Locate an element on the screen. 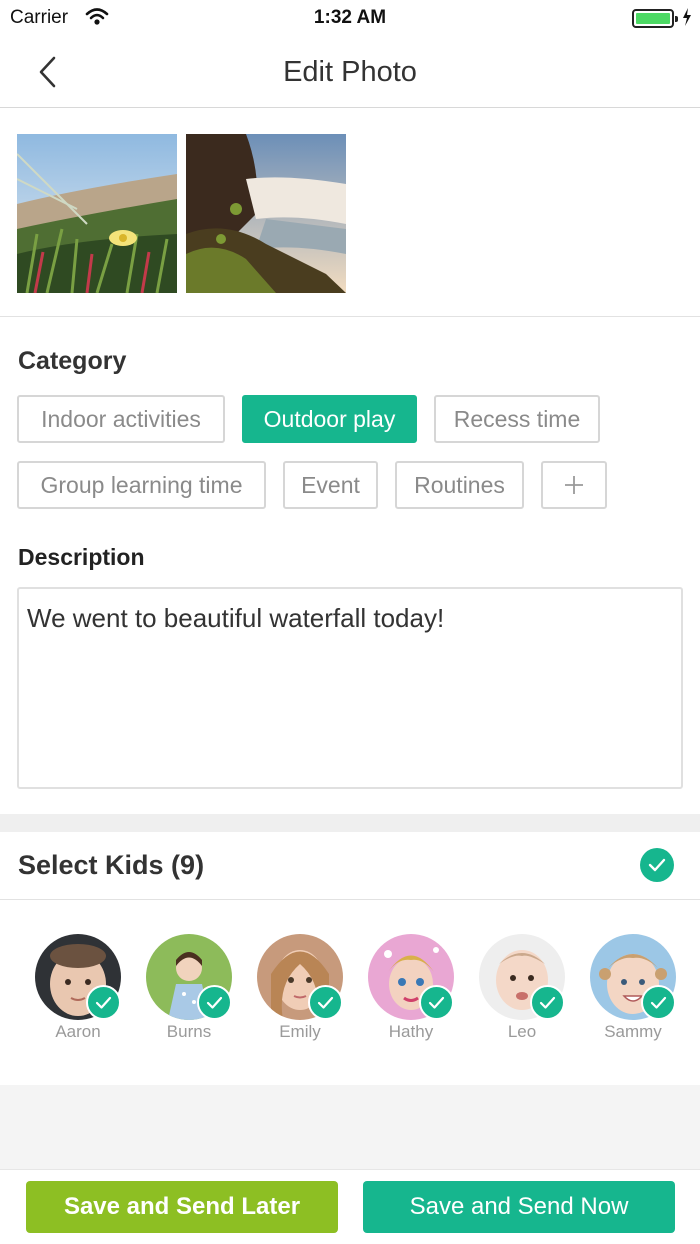  kid-name: Aaron is located at coordinates (78, 1031).